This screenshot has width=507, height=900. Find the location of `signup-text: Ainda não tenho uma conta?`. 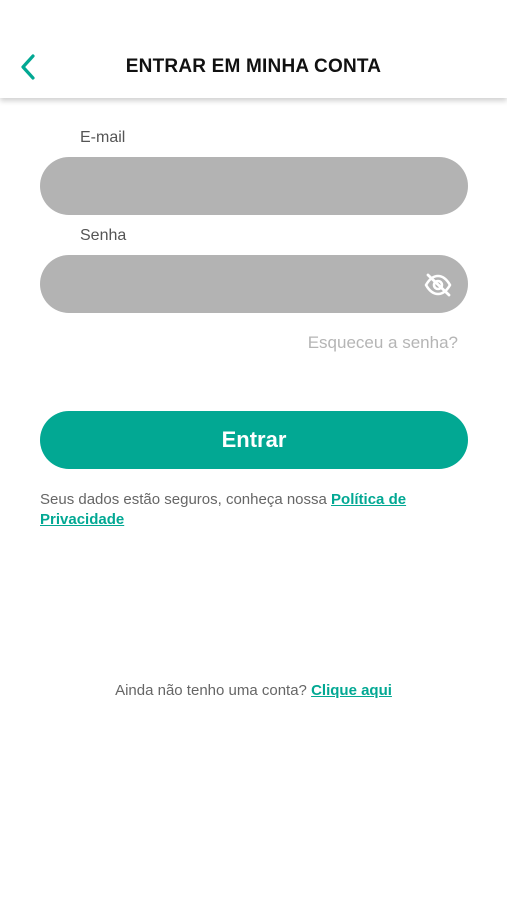

signup-text: Ainda não tenho uma conta? is located at coordinates (211, 690).